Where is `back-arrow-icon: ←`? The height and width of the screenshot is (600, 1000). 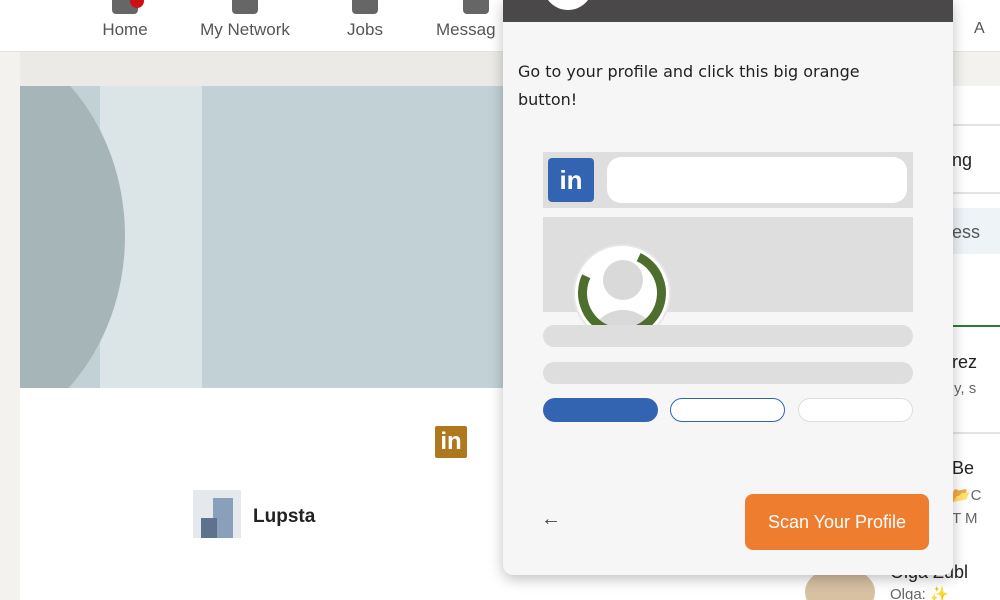 back-arrow-icon: ← is located at coordinates (551, 519).